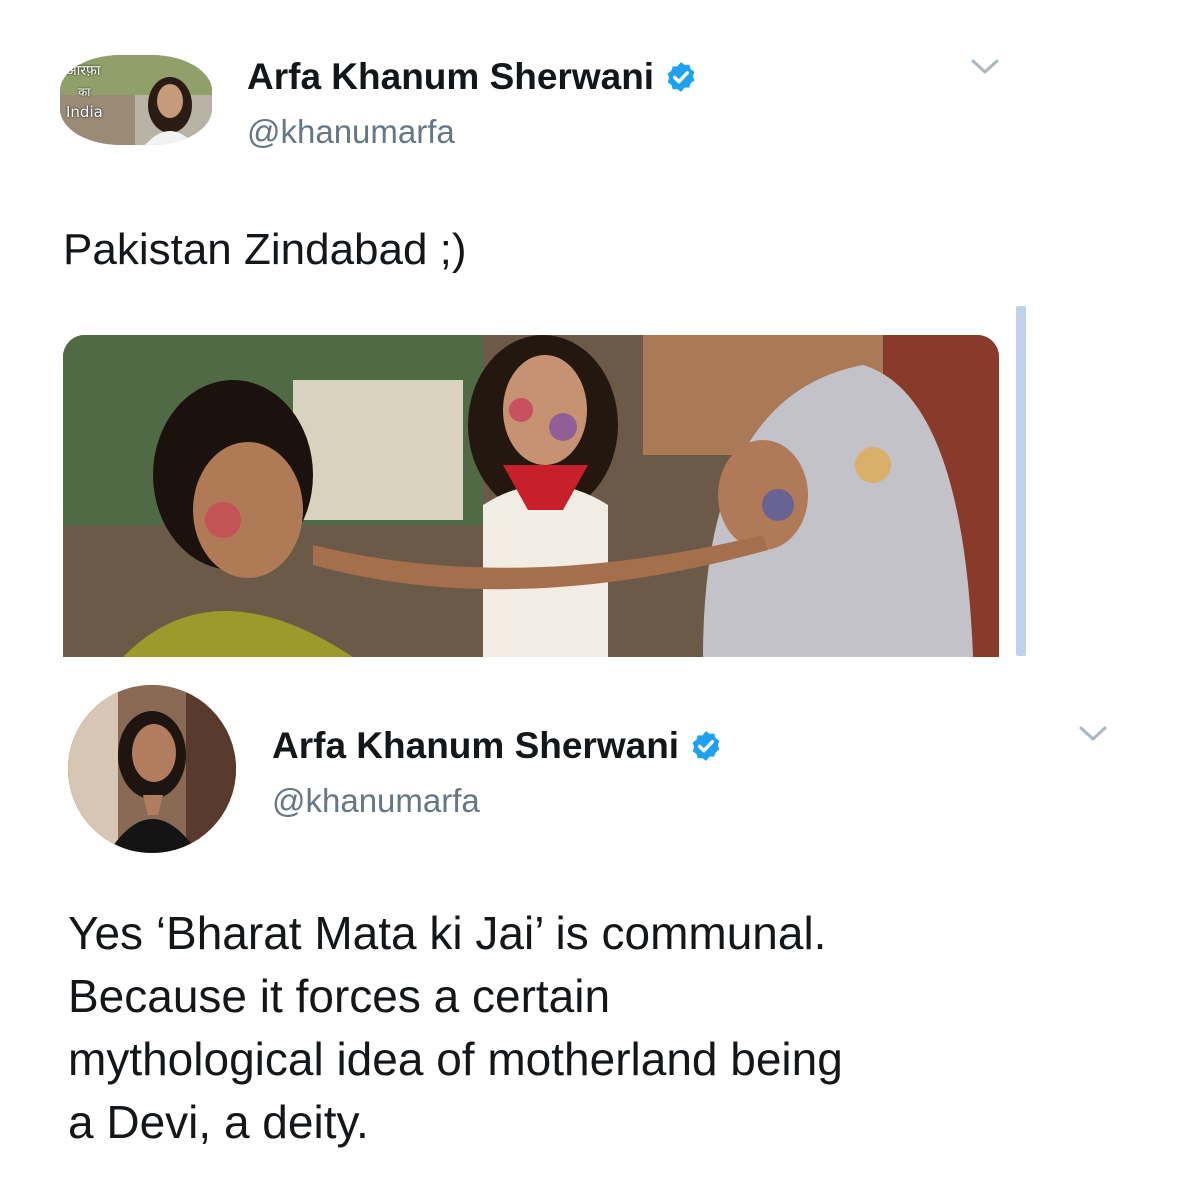 The height and width of the screenshot is (1200, 1191). Describe the element at coordinates (447, 933) in the screenshot. I see `tweet-text-line: Yes ‘Bharat Mata ki Jai’ is communal.` at that location.